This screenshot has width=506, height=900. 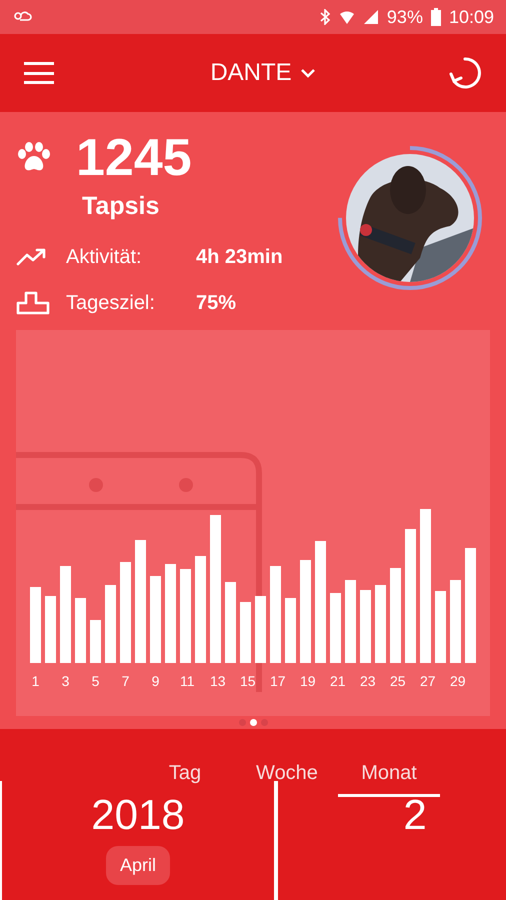 I want to click on dog-selector: DANTE, so click(x=263, y=73).